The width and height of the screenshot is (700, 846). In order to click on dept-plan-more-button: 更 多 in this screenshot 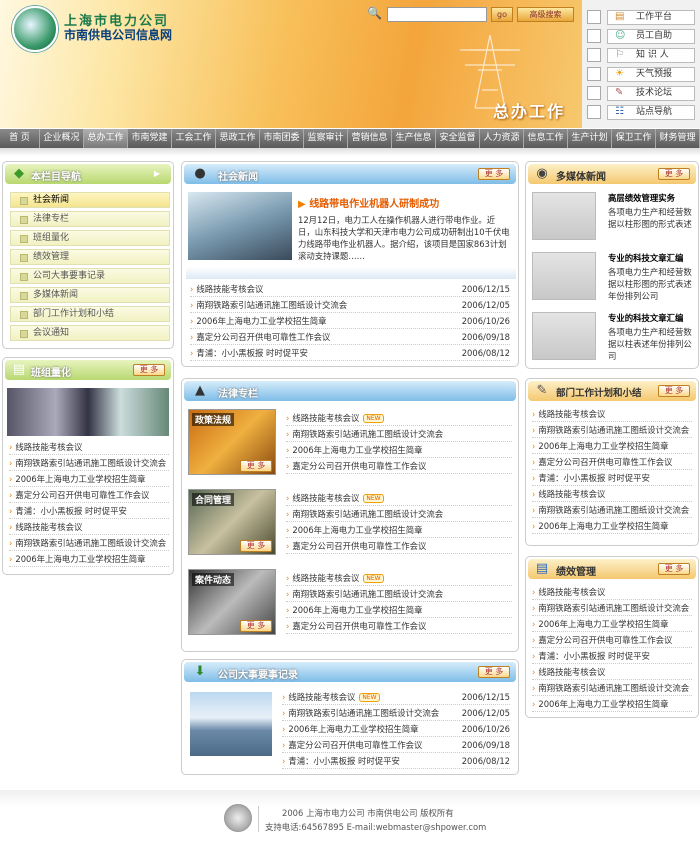, I will do `click(674, 391)`.